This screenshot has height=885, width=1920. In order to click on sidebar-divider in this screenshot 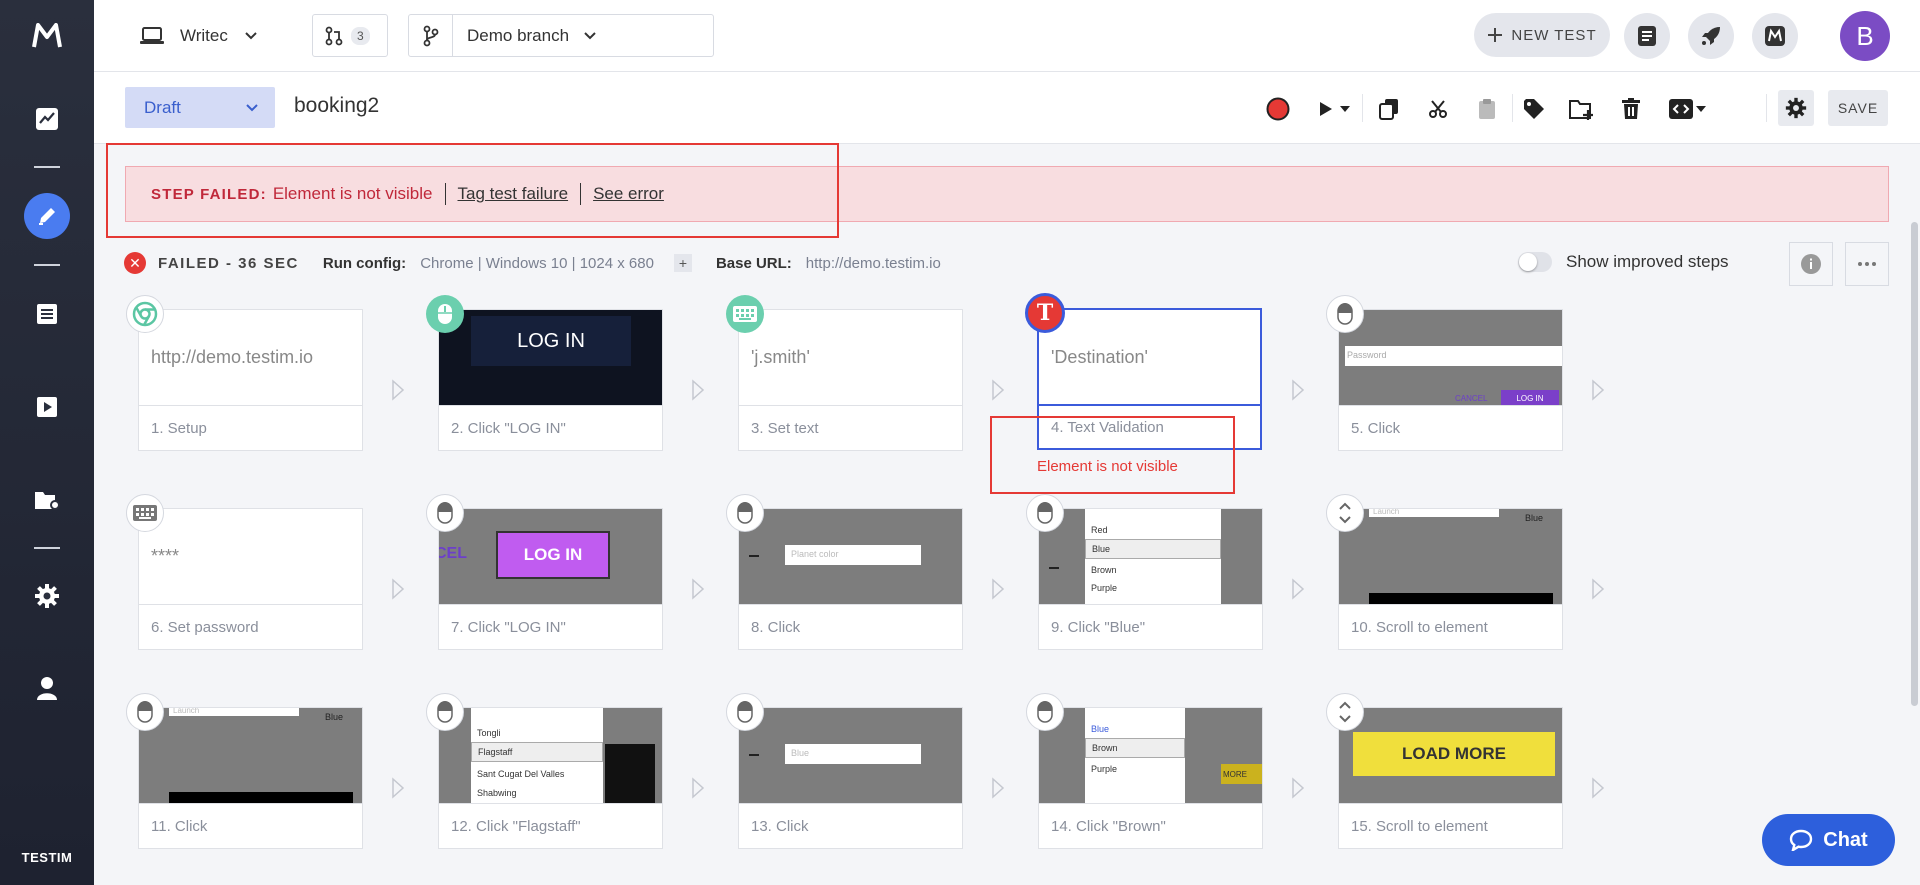, I will do `click(47, 167)`.